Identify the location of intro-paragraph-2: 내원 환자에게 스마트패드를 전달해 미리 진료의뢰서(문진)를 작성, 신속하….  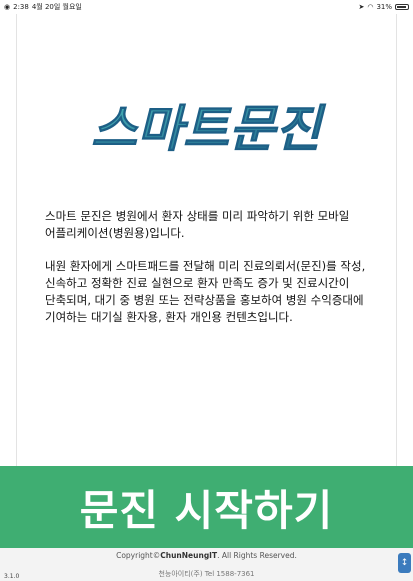
(205, 291).